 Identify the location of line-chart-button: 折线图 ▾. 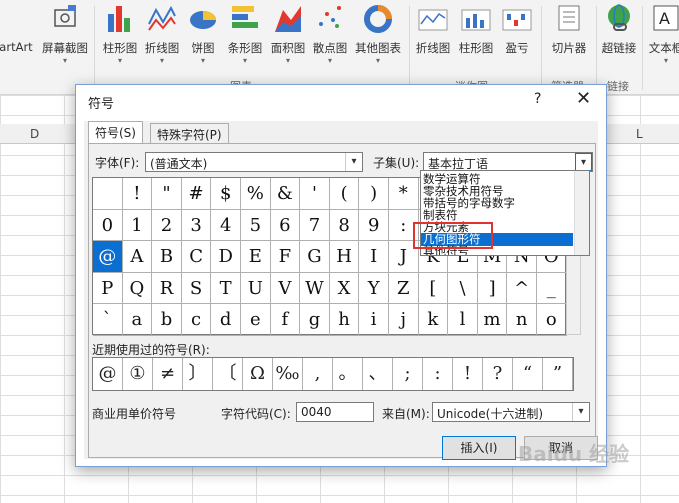
(162, 33).